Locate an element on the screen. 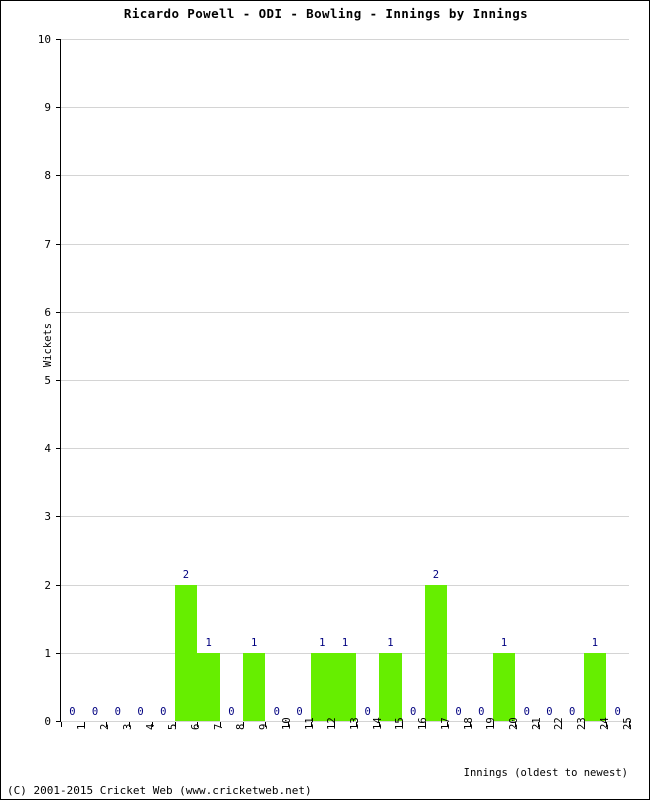  x-axis-tick-label: 7 is located at coordinates (218, 726).